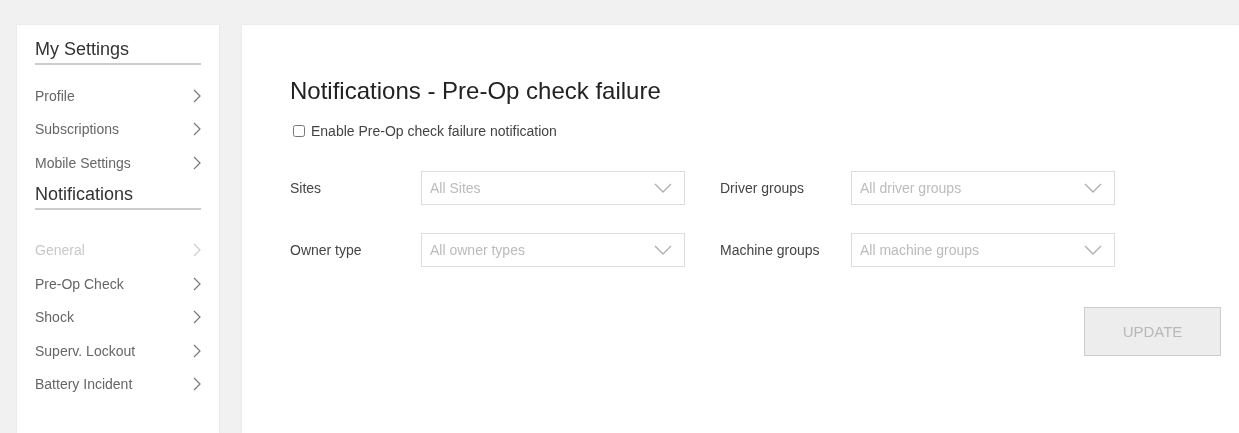  Describe the element at coordinates (326, 250) in the screenshot. I see `filter-label: Owner type` at that location.